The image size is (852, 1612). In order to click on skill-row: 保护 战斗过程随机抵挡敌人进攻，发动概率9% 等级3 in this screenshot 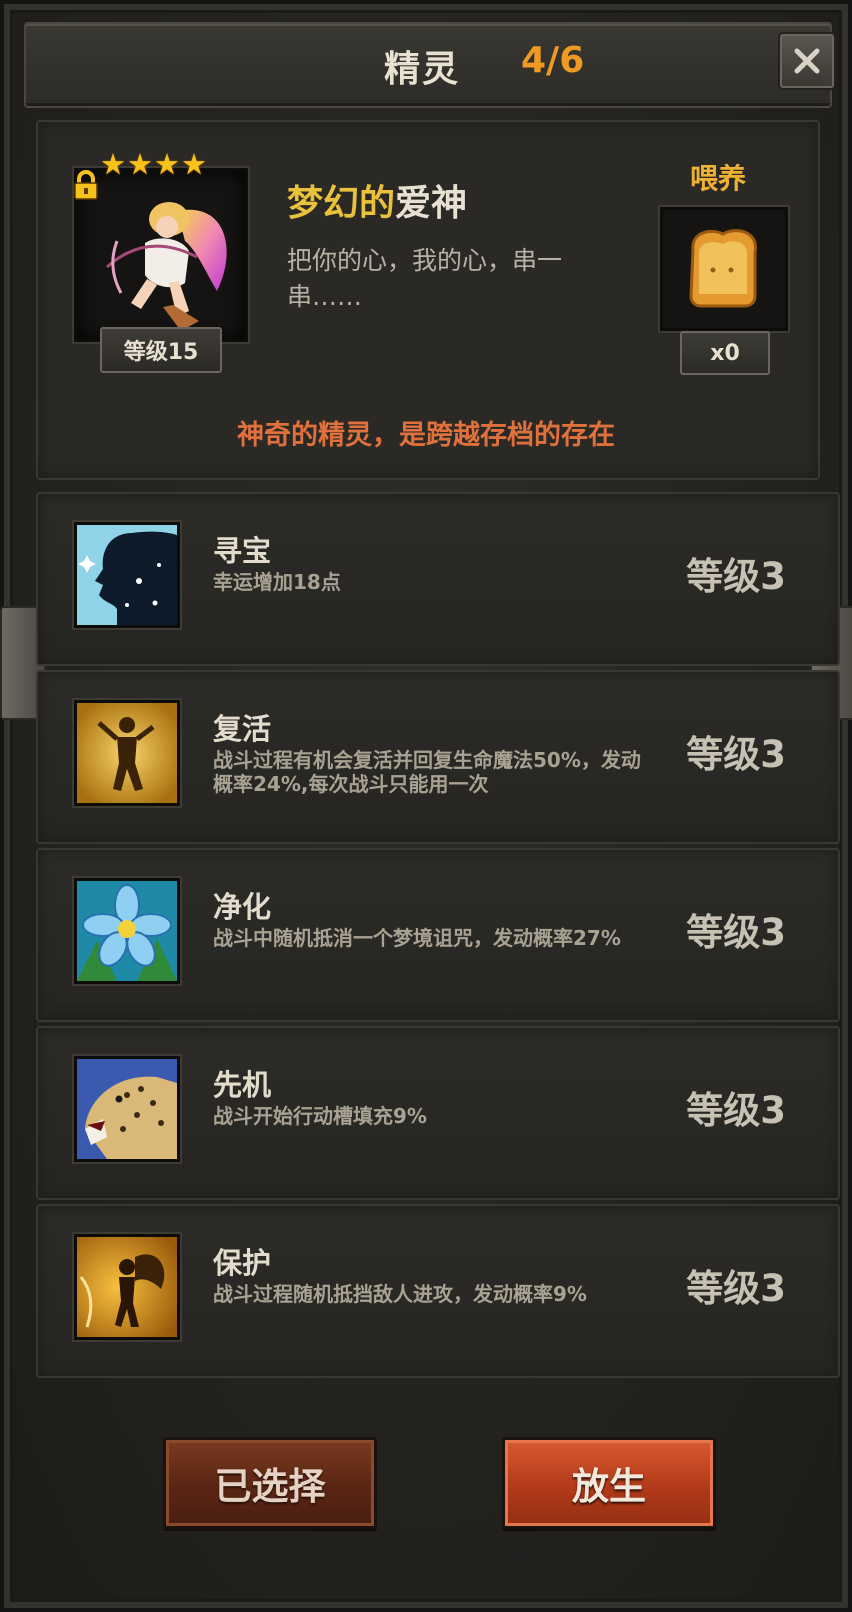, I will do `click(438, 1291)`.